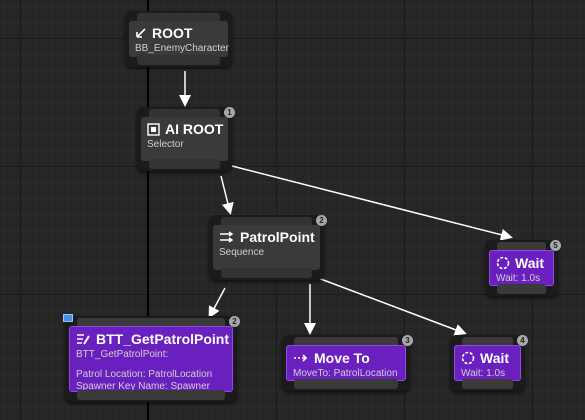 This screenshot has height=420, width=585. I want to click on btt-title: BTT_GetPatrolPoint, so click(163, 339).